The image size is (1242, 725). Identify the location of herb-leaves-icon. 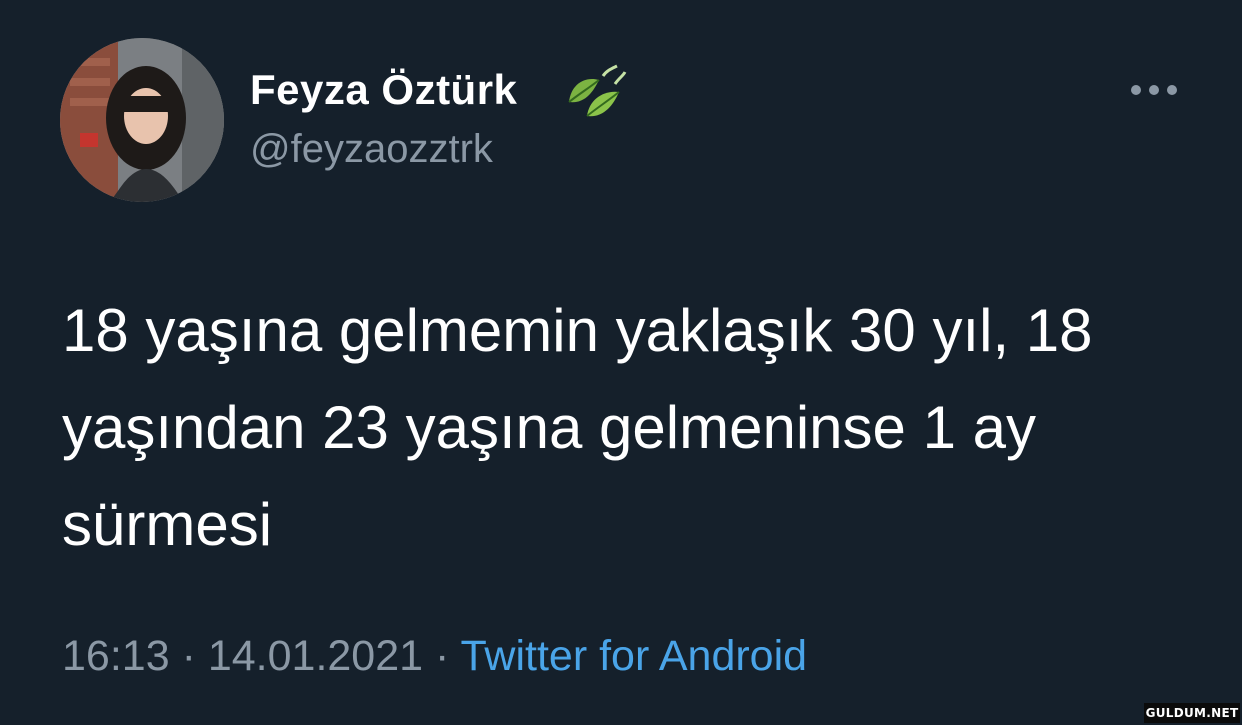
(597, 90).